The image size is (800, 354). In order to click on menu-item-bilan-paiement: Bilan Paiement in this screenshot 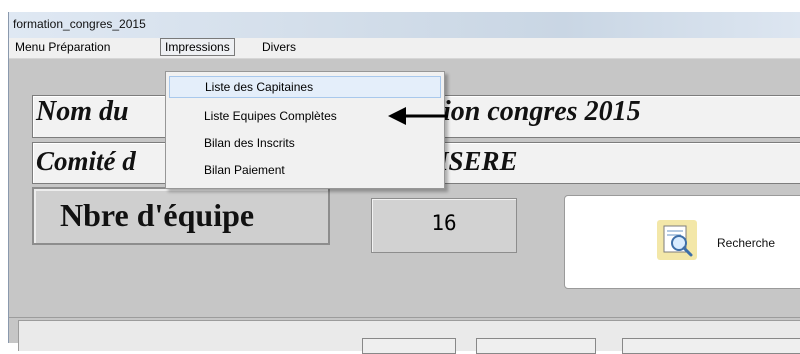, I will do `click(305, 170)`.